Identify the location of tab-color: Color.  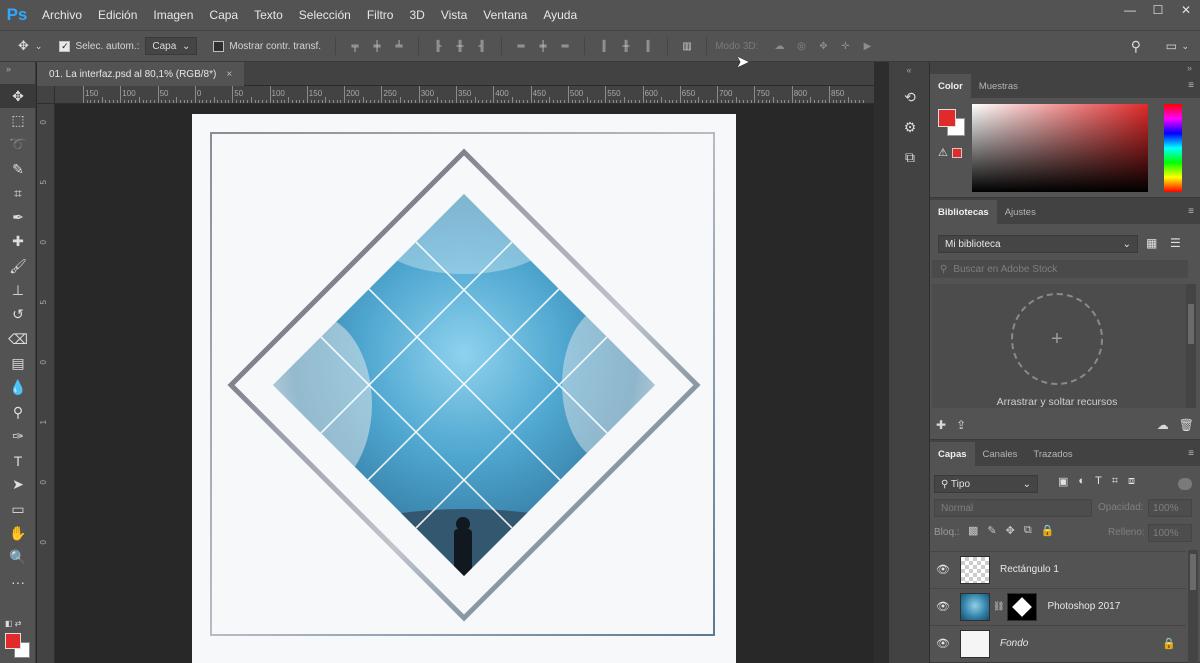
(950, 86).